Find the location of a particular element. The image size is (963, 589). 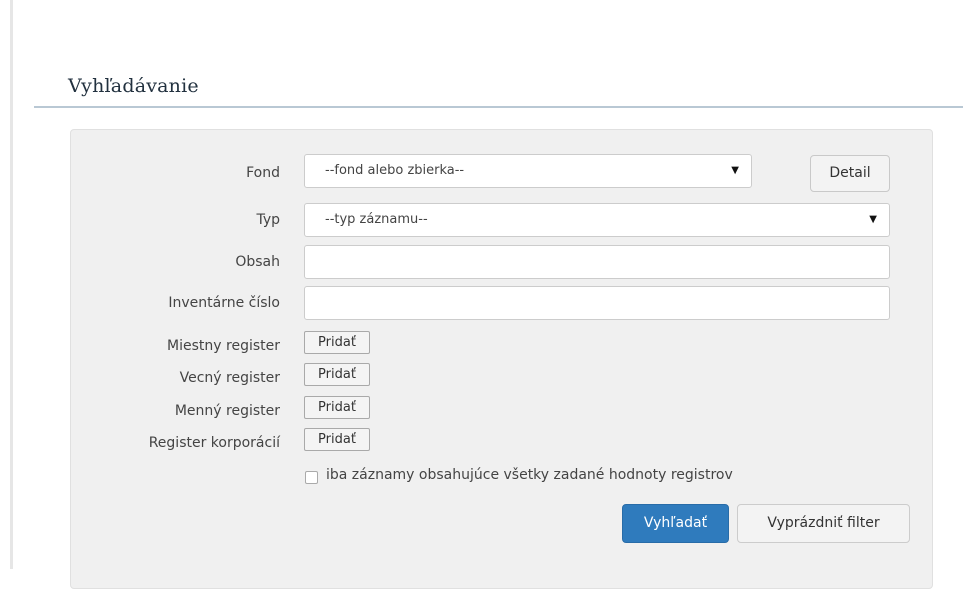

miestny-register-add-button: Pridať is located at coordinates (337, 342).